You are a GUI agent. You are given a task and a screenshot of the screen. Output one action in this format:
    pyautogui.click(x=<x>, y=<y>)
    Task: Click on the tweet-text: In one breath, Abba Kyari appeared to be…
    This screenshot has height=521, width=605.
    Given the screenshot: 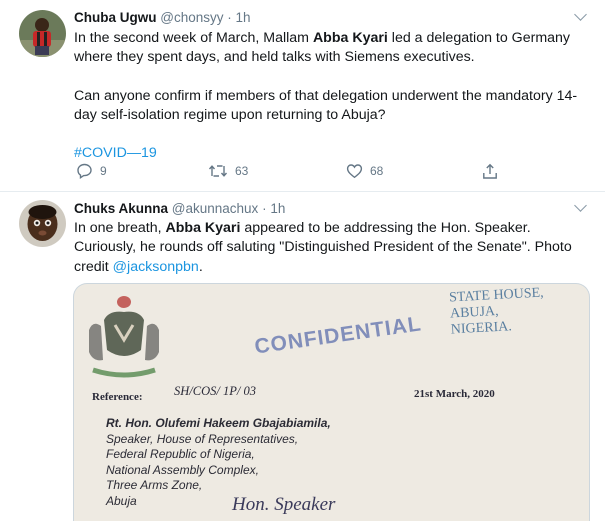 What is the action you would take?
    pyautogui.click(x=331, y=248)
    